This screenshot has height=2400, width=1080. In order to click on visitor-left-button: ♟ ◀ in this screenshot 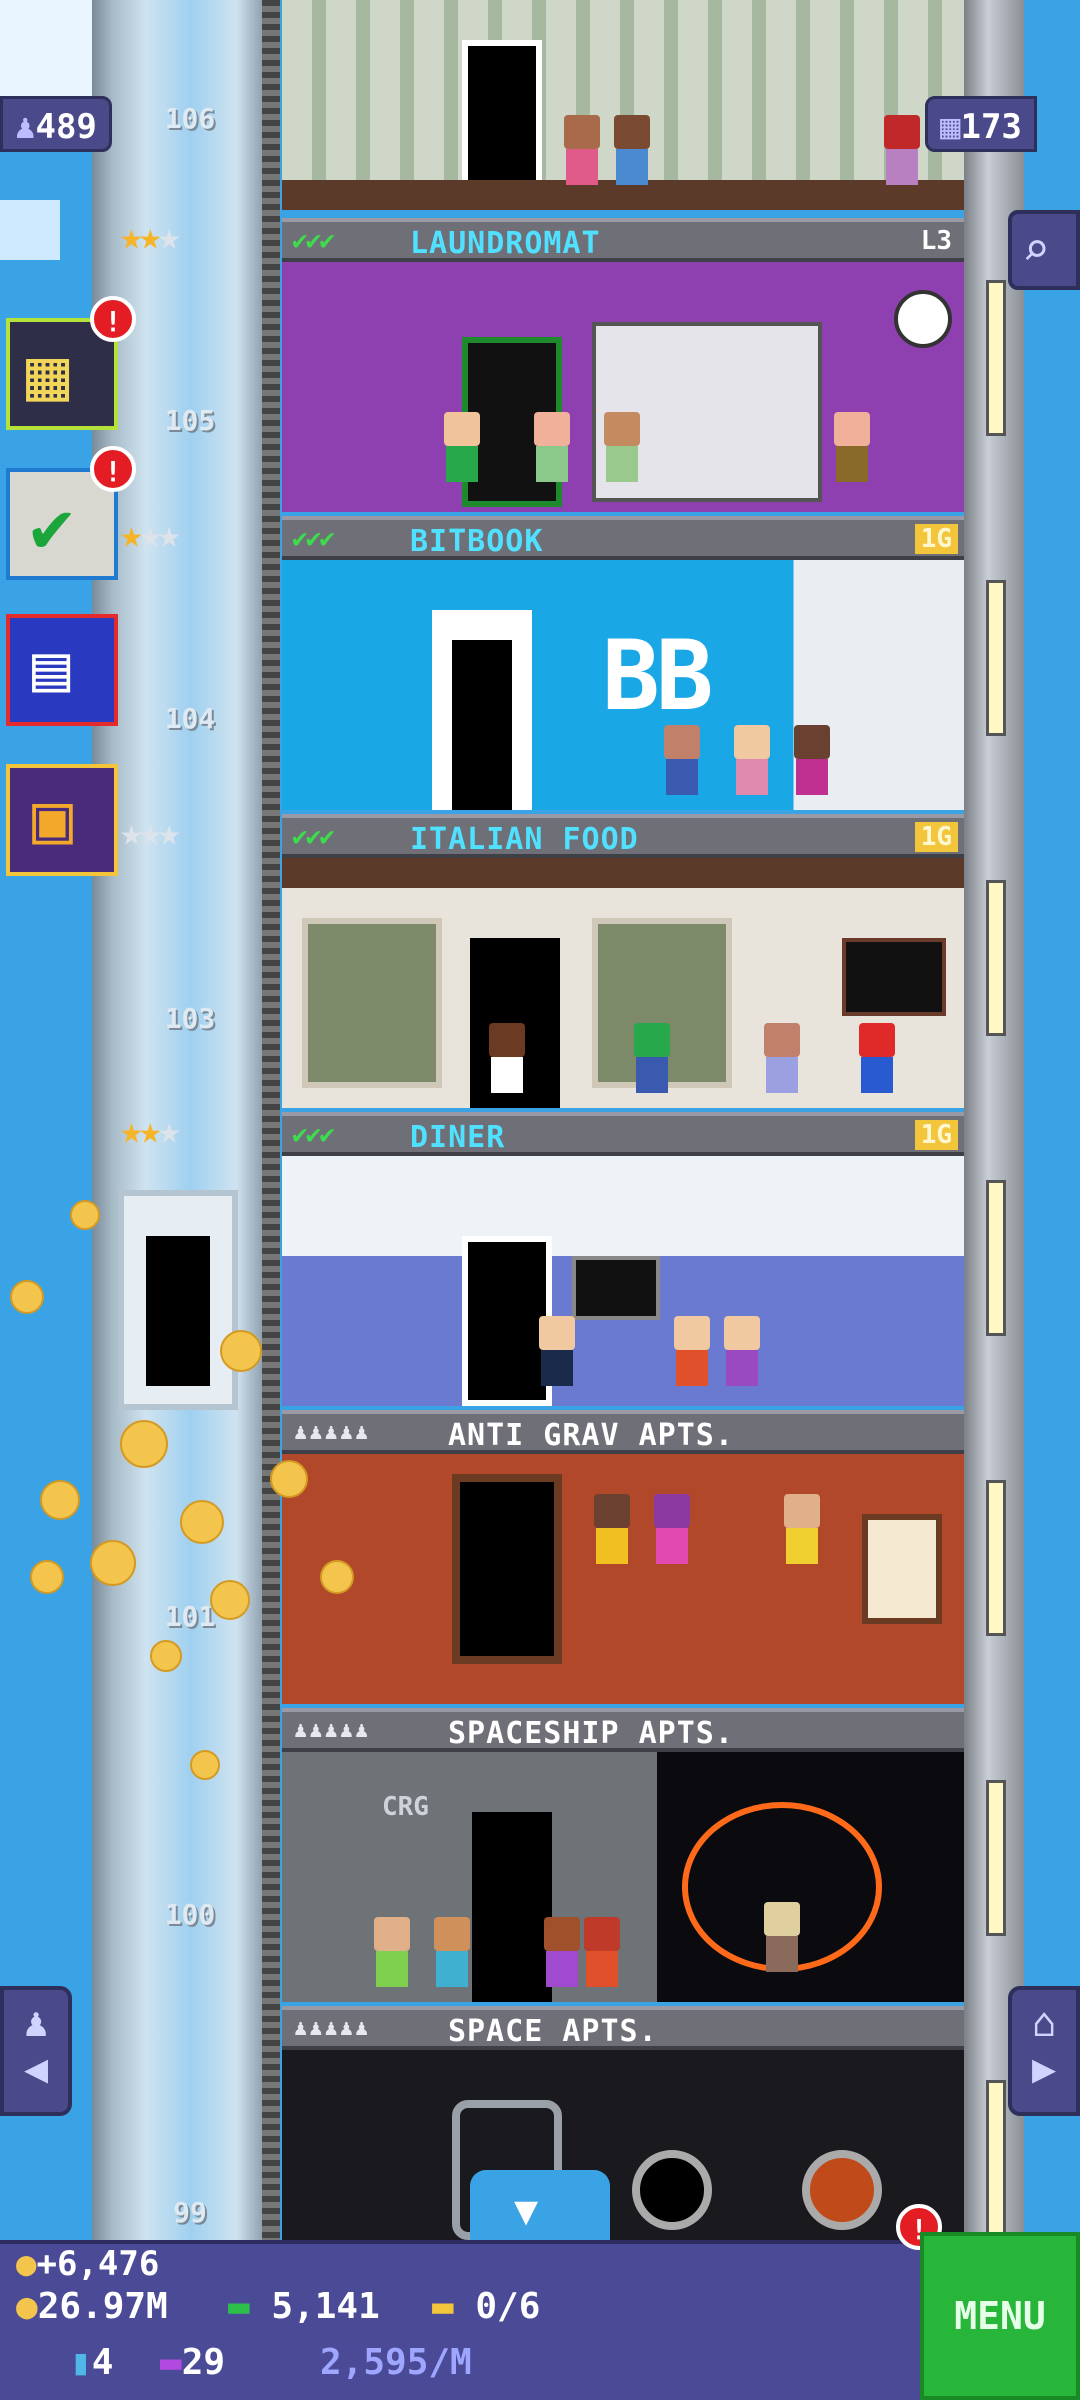, I will do `click(36, 2051)`.